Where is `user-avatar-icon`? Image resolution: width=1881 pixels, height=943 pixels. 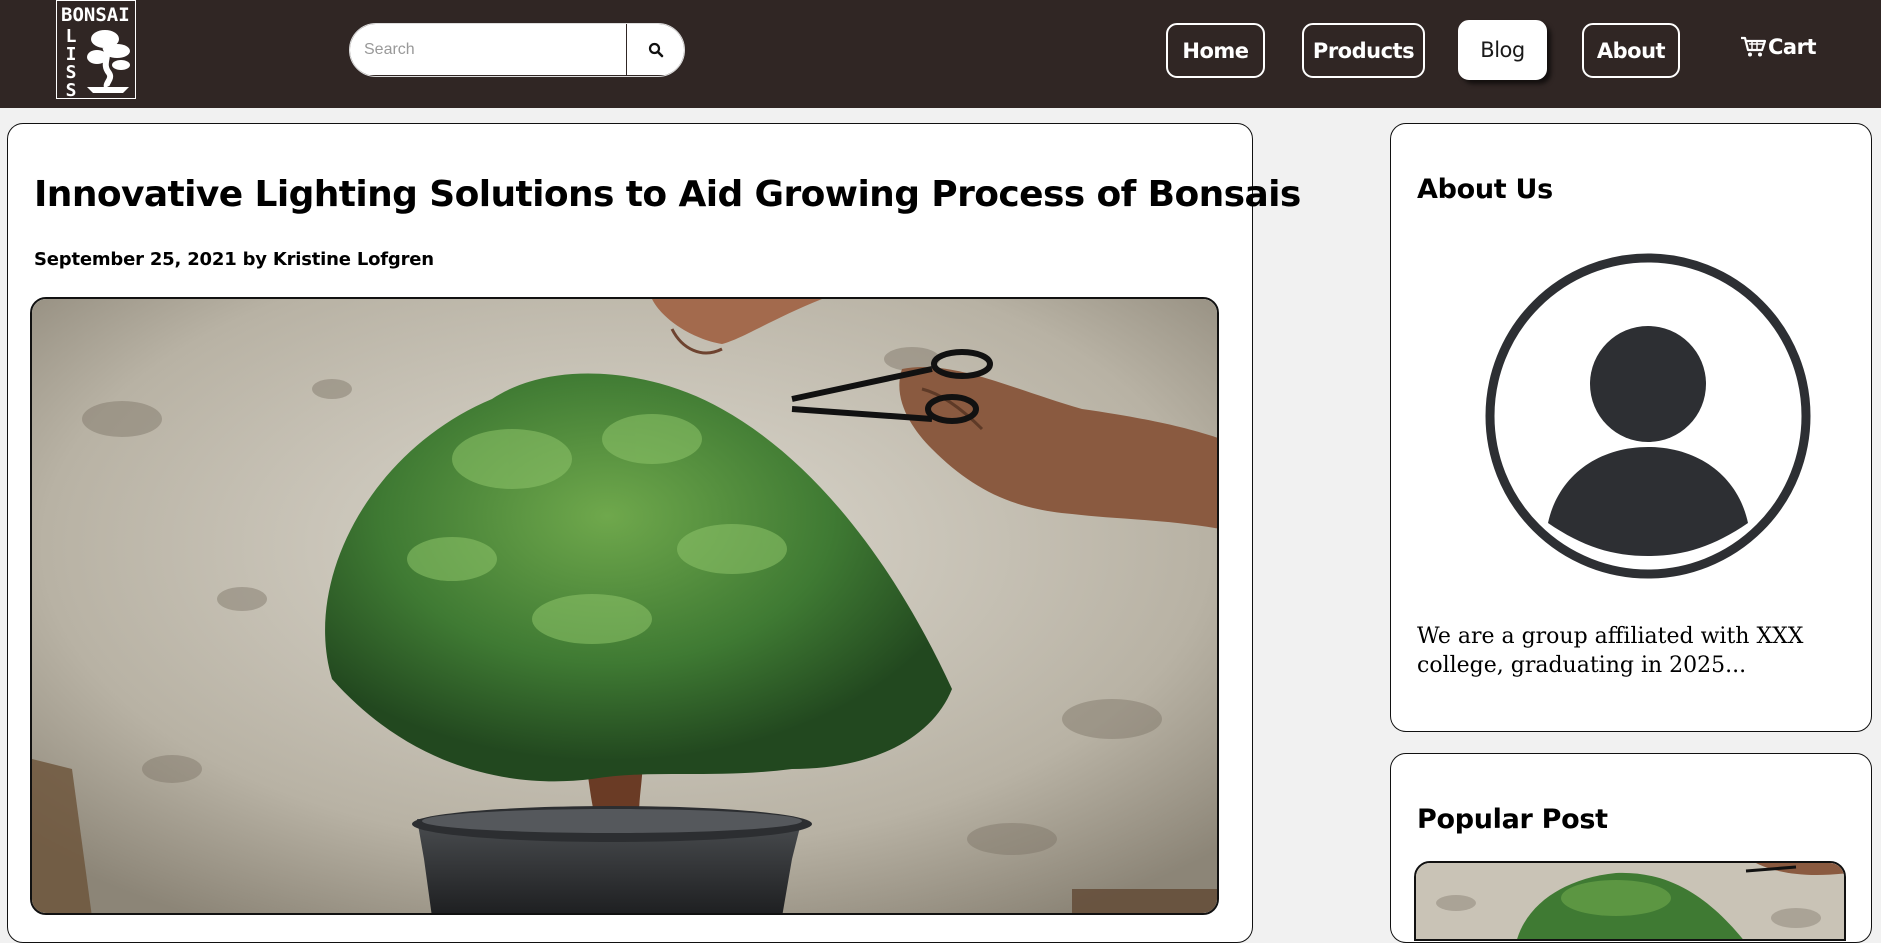 user-avatar-icon is located at coordinates (1648, 416).